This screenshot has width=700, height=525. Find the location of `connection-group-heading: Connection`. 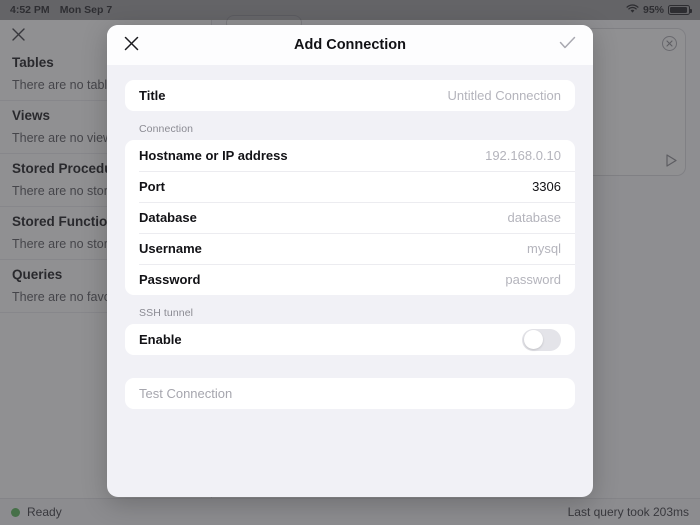

connection-group-heading: Connection is located at coordinates (166, 129).